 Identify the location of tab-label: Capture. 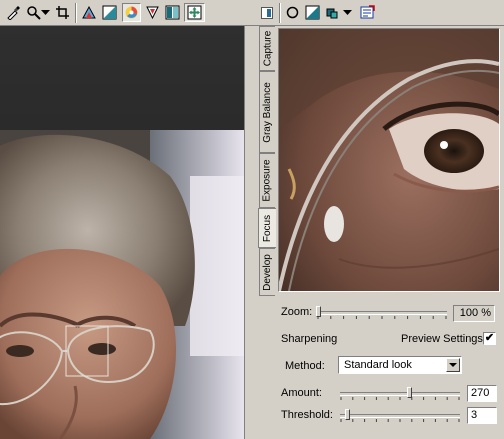
(268, 48).